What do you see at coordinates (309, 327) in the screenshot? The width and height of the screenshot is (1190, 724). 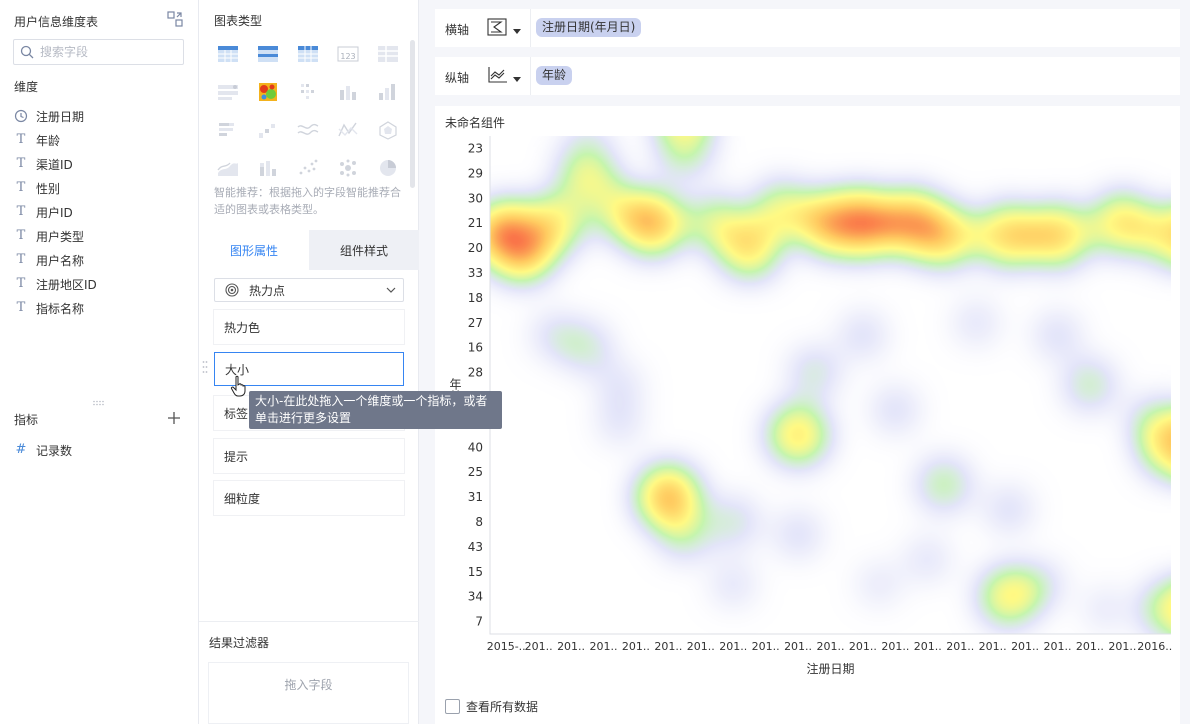 I see `prop-heat-color: 热力色` at bounding box center [309, 327].